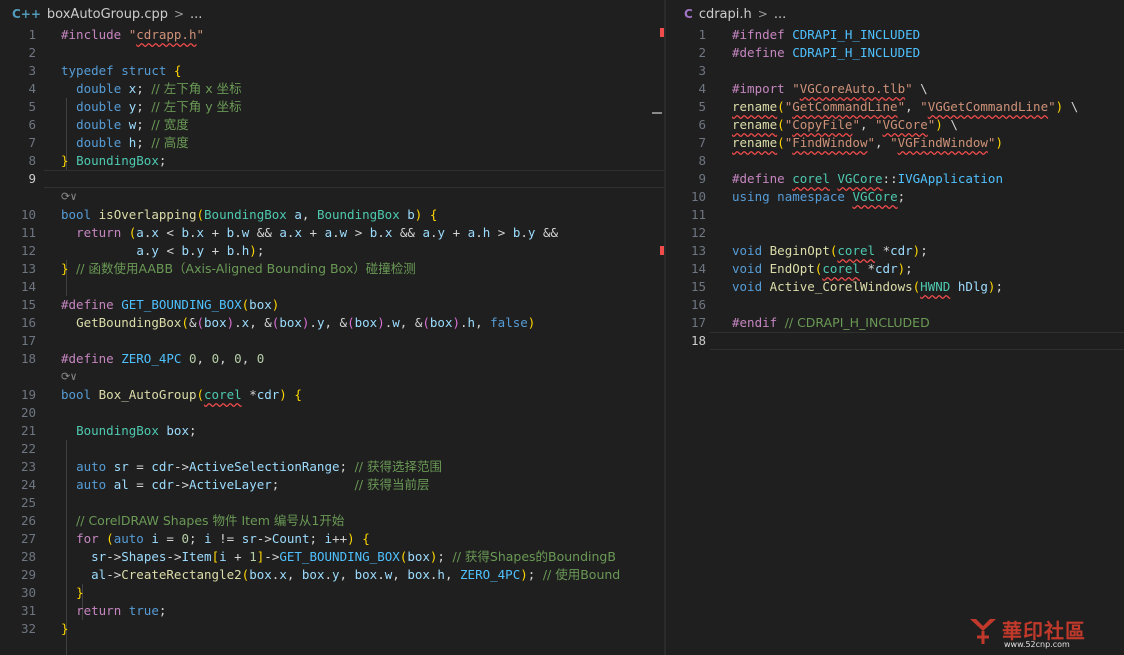 The image size is (1124, 655). I want to click on code-line: 14 void EndOpt(corel *cdr);, so click(895, 269).